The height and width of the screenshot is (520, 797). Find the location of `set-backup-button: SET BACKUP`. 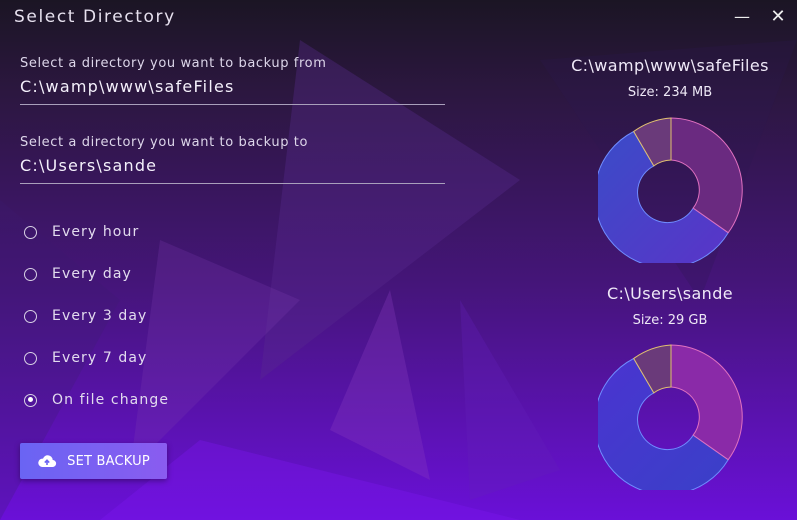

set-backup-button: SET BACKUP is located at coordinates (93, 461).